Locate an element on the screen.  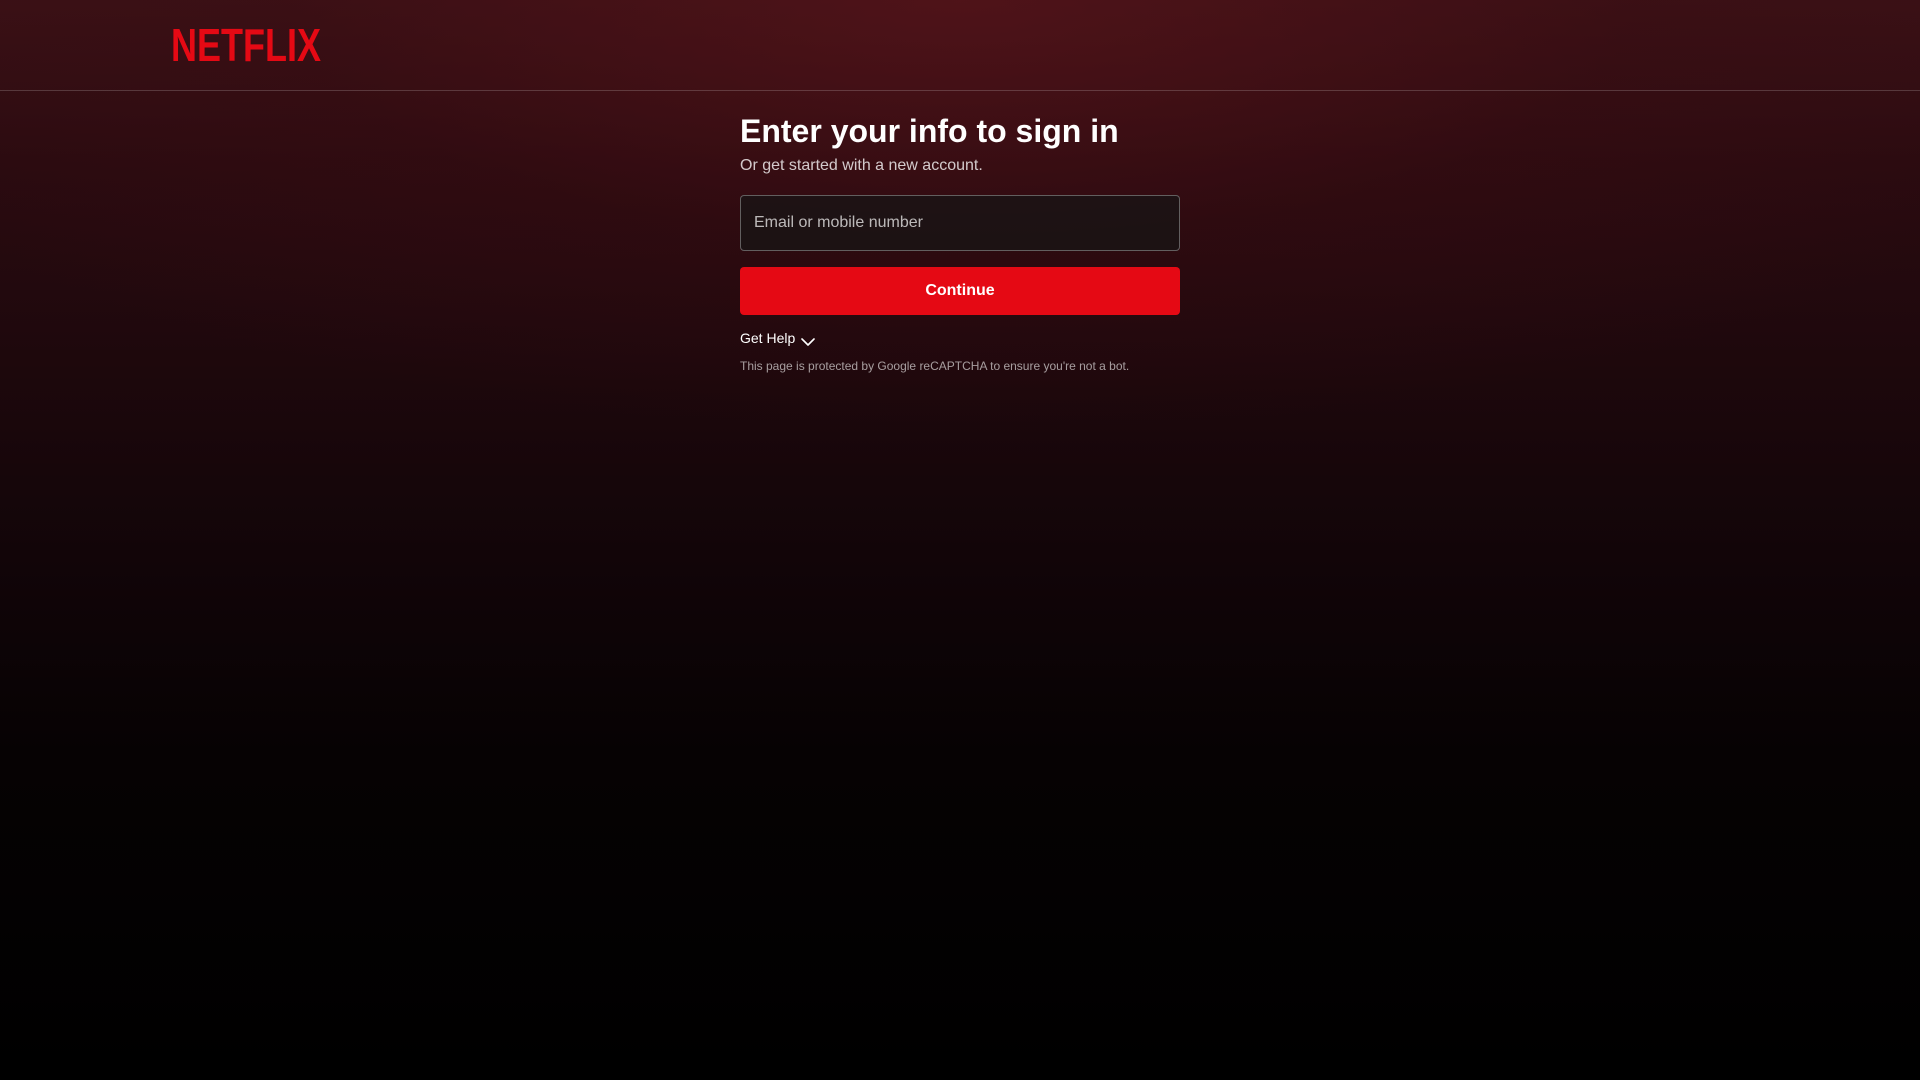
logo-text: NETFLIX is located at coordinates (246, 43).